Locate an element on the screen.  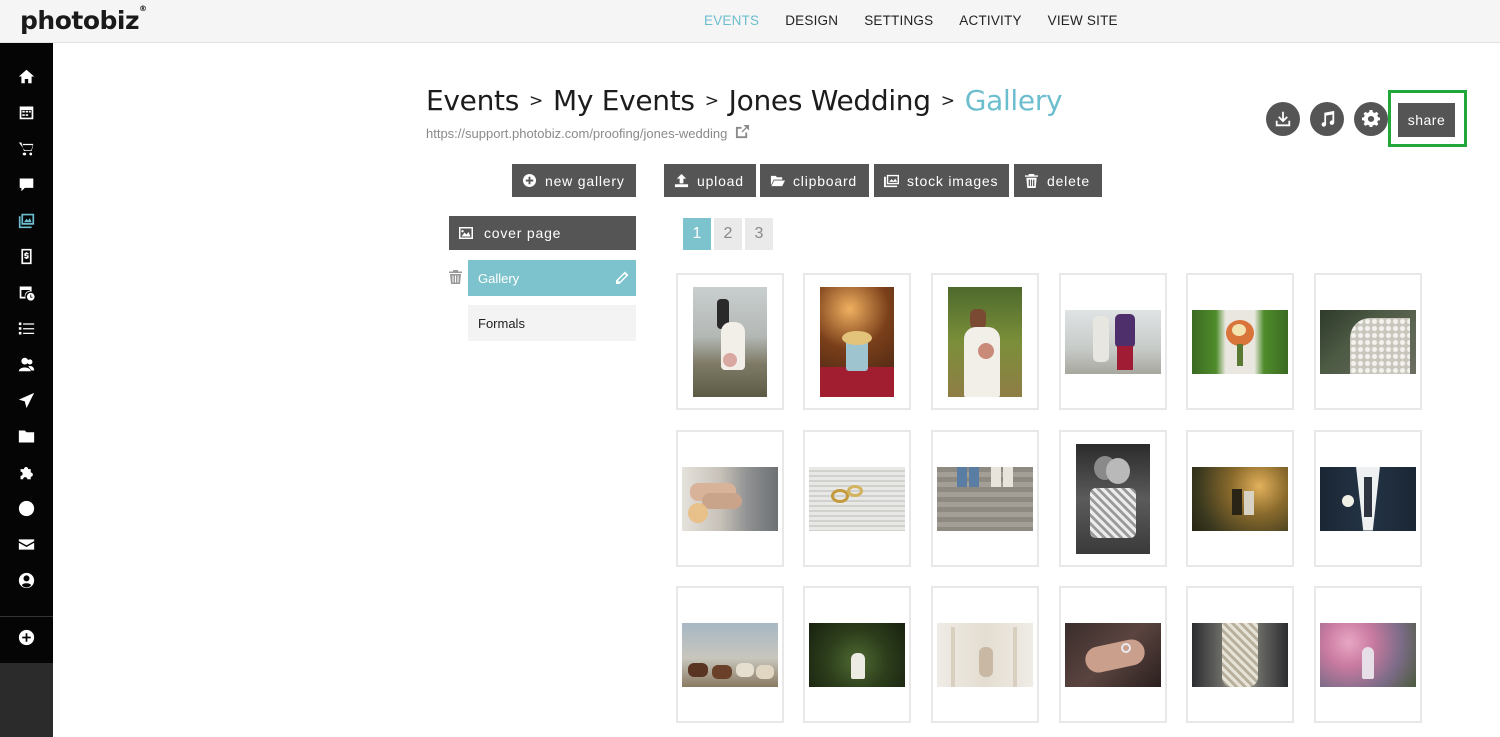
gear-icon is located at coordinates (1371, 119).